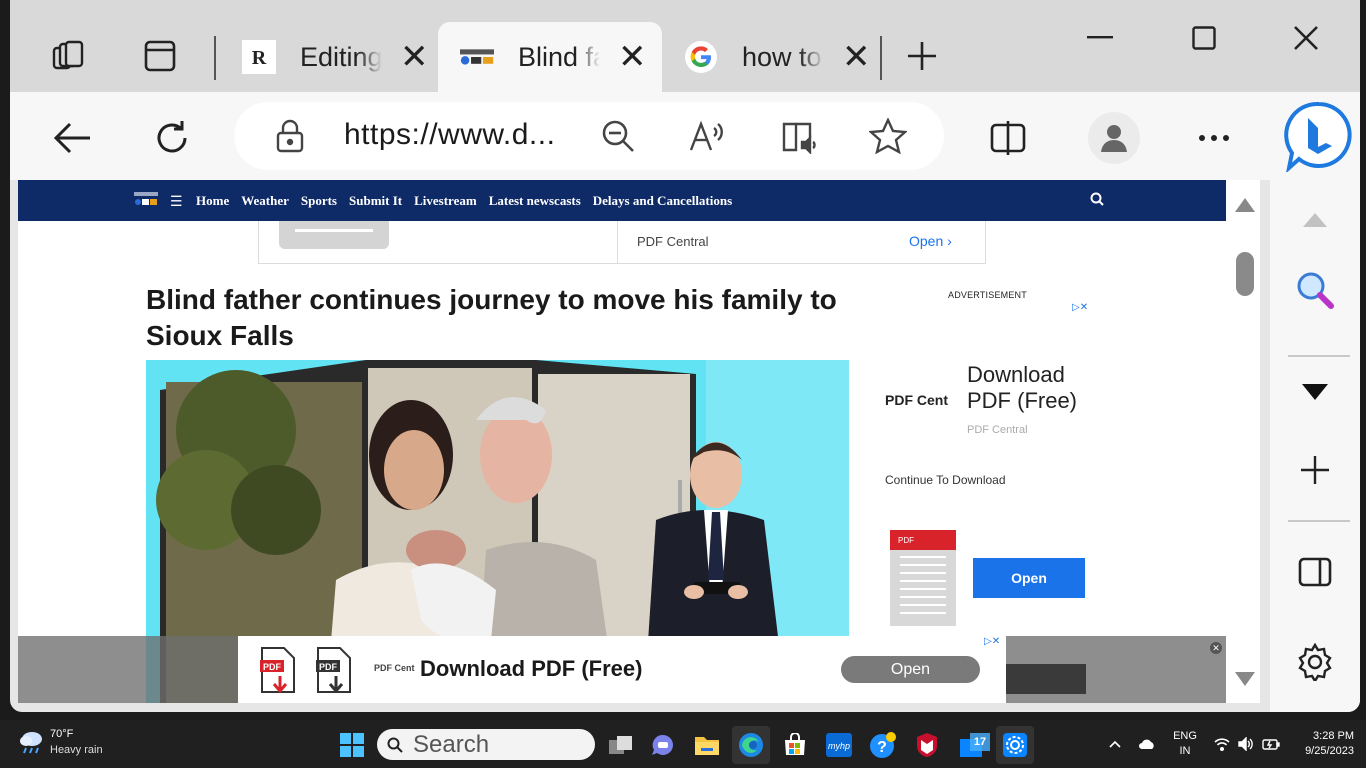 The width and height of the screenshot is (1366, 768). Describe the element at coordinates (621, 745) in the screenshot. I see `task-view-icon` at that location.